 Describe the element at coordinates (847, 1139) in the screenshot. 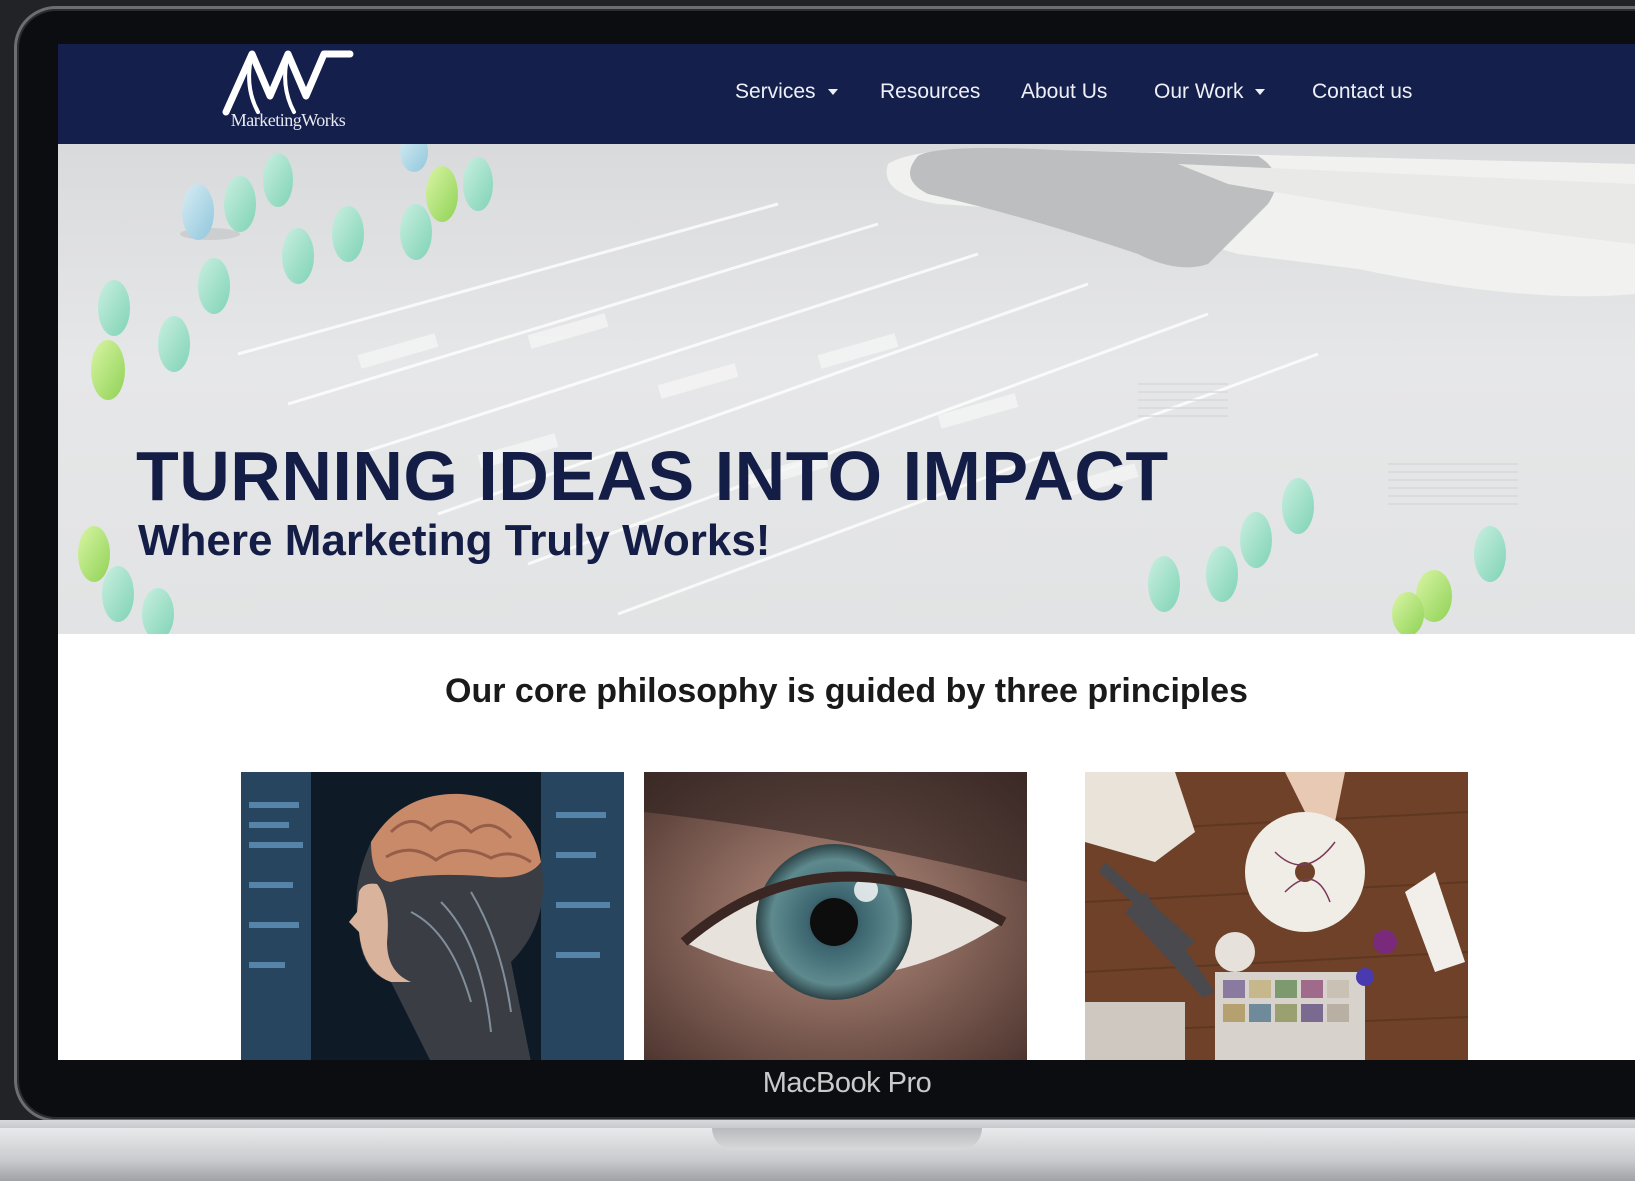

I see `laptop-notch` at that location.